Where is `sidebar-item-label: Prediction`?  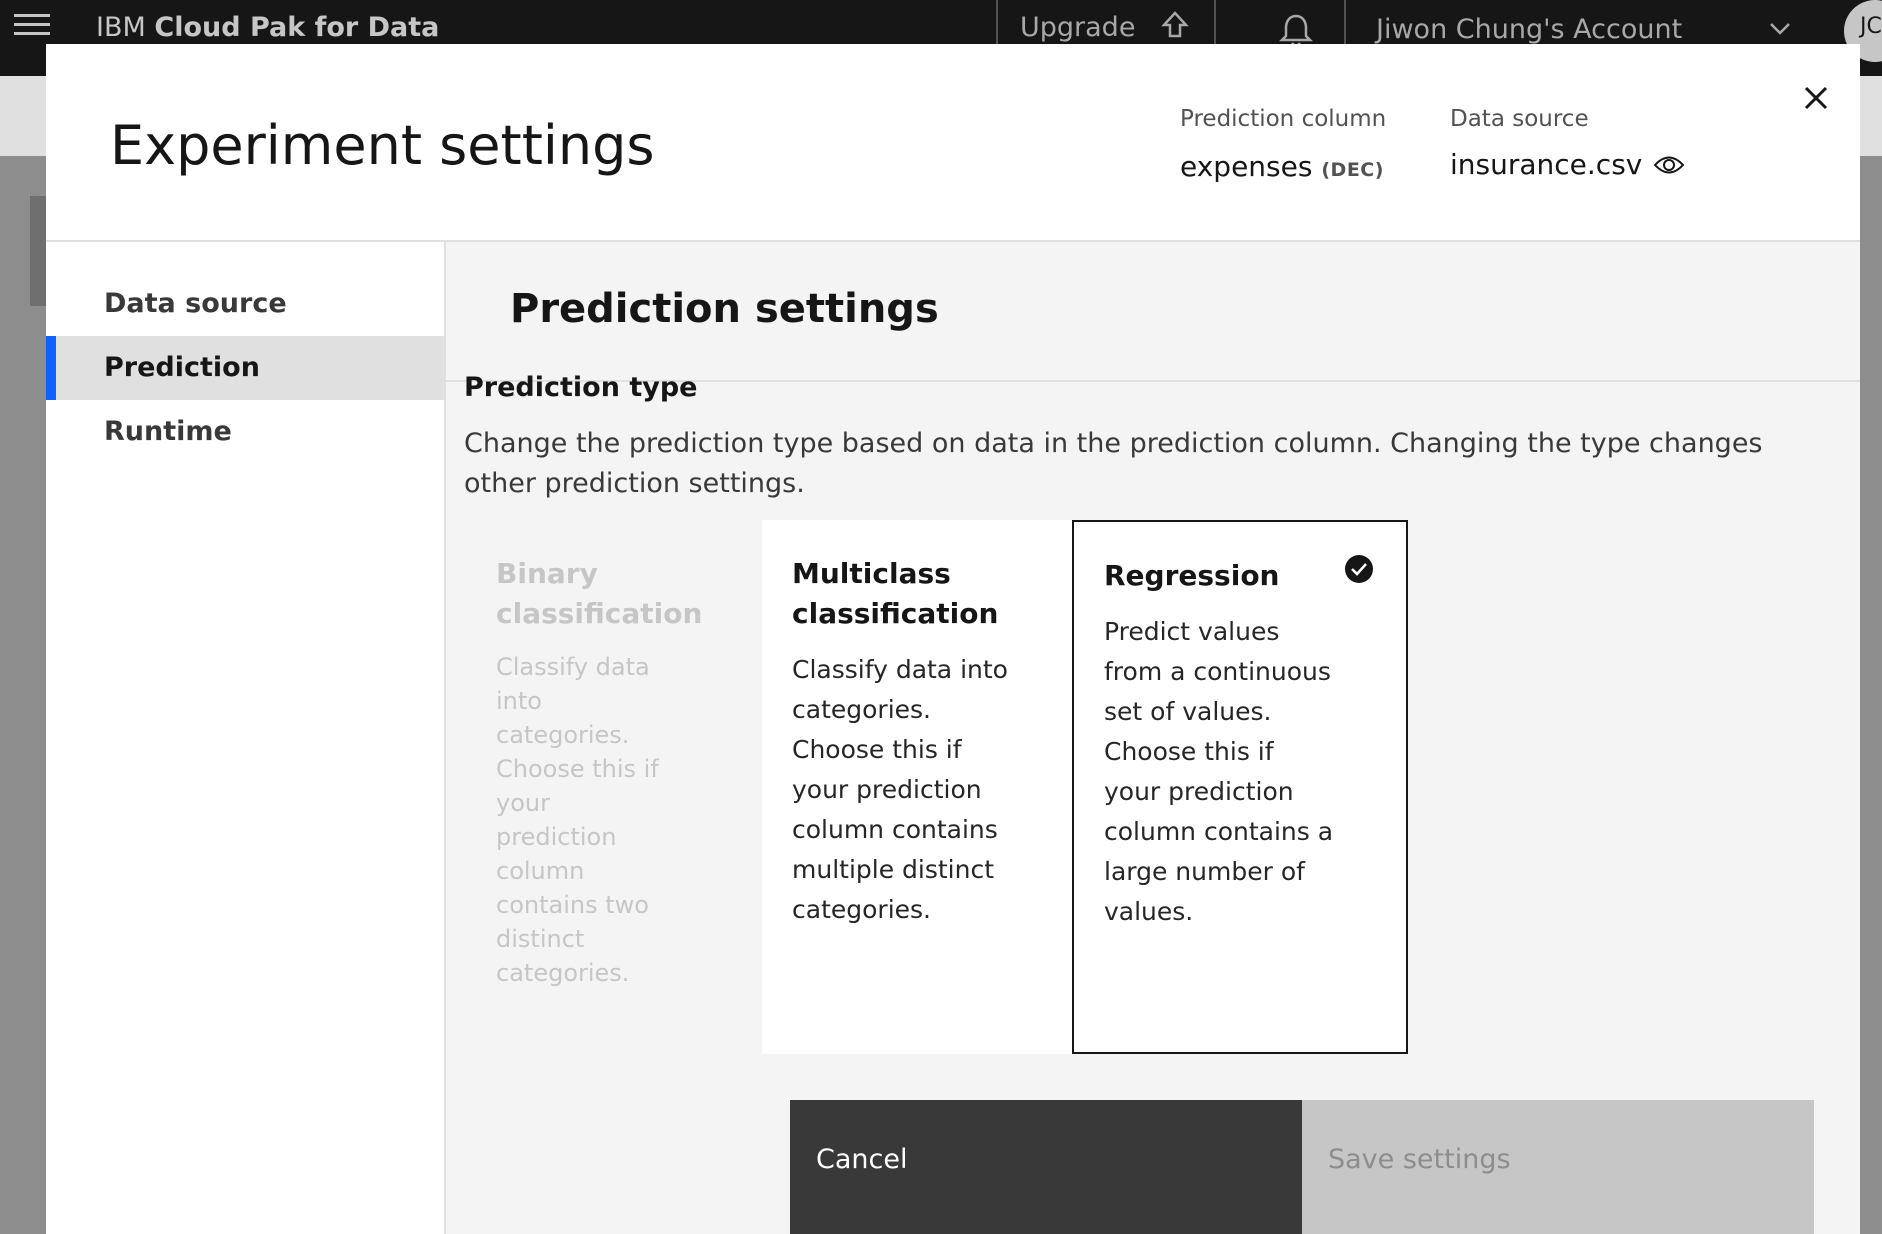
sidebar-item-label: Prediction is located at coordinates (182, 367).